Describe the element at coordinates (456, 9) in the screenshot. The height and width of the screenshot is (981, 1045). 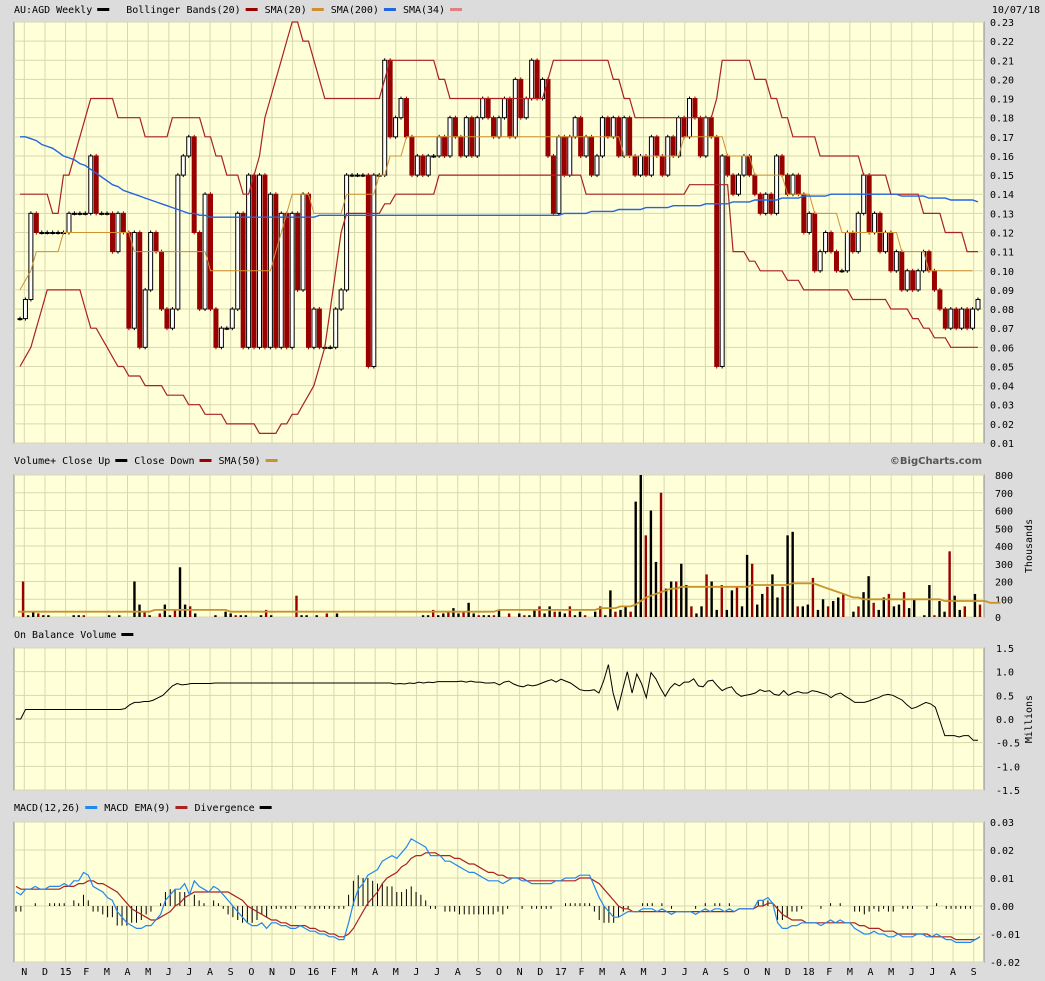
I see `price-legend-swatch` at that location.